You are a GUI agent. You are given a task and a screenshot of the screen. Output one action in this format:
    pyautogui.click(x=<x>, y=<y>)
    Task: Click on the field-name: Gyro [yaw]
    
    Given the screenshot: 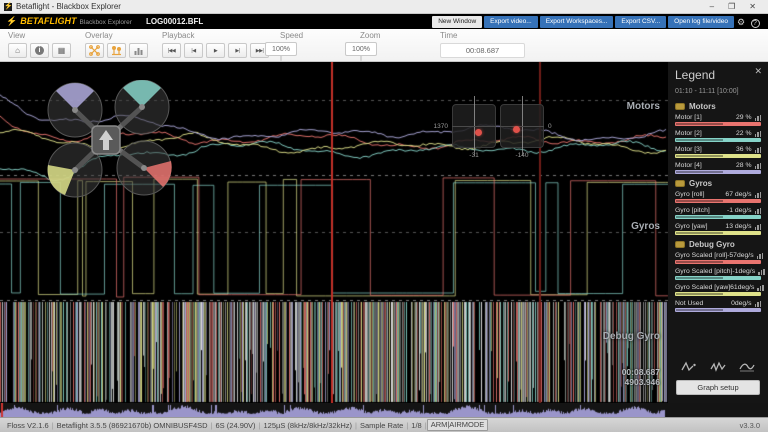 What is the action you would take?
    pyautogui.click(x=691, y=226)
    